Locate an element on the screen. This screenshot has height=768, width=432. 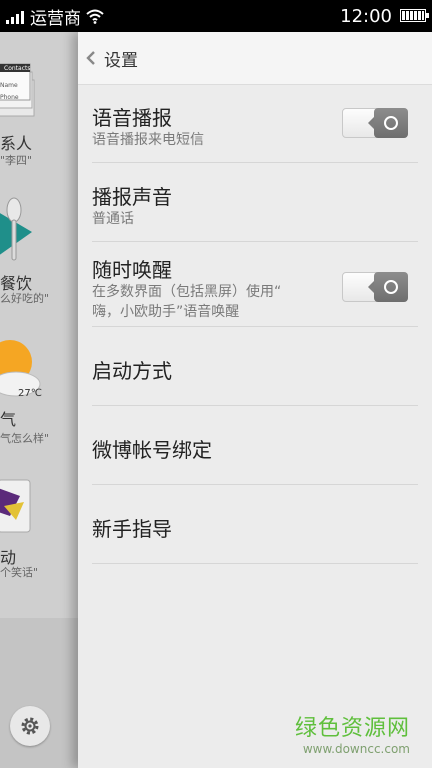
left-item-sub: 气怎么样" is located at coordinates (25, 438).